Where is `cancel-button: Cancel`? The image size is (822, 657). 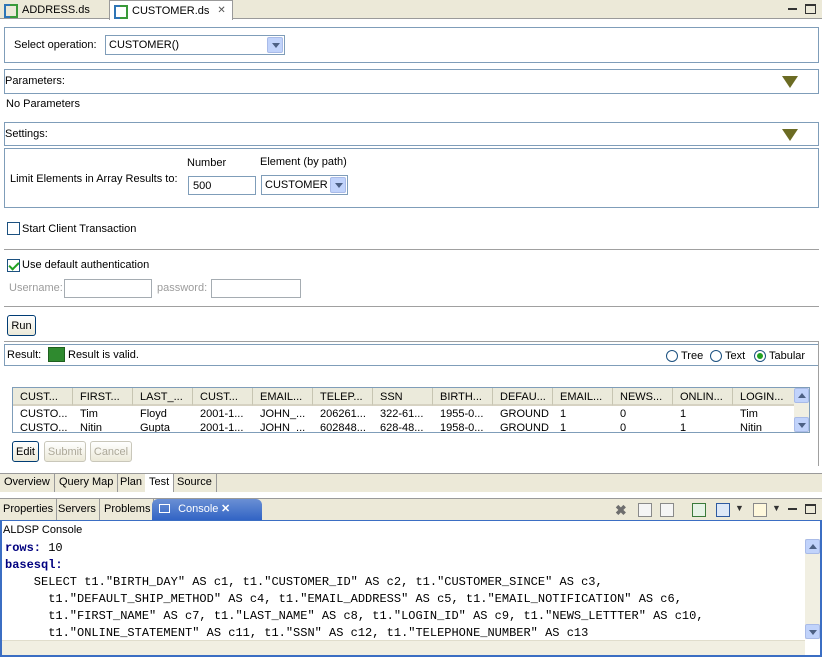 cancel-button: Cancel is located at coordinates (111, 451).